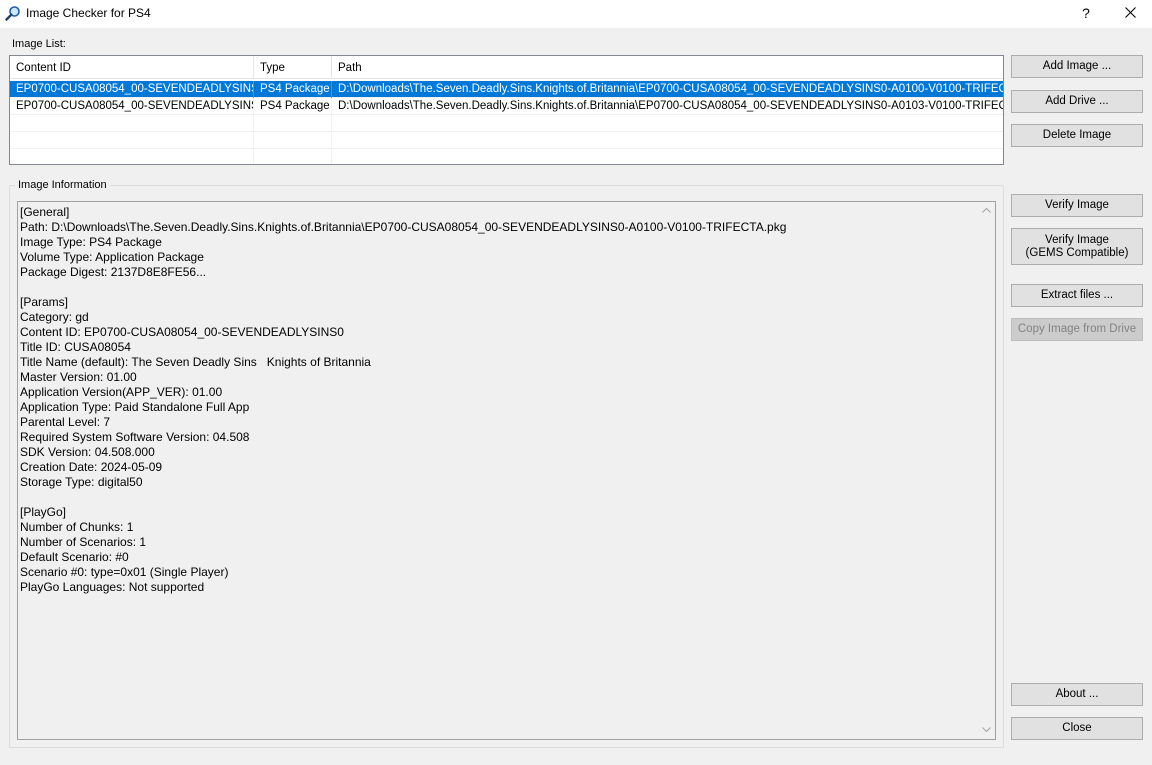 The height and width of the screenshot is (765, 1152). What do you see at coordinates (1077, 239) in the screenshot?
I see `verify-gems-label-line1: Verify Image` at bounding box center [1077, 239].